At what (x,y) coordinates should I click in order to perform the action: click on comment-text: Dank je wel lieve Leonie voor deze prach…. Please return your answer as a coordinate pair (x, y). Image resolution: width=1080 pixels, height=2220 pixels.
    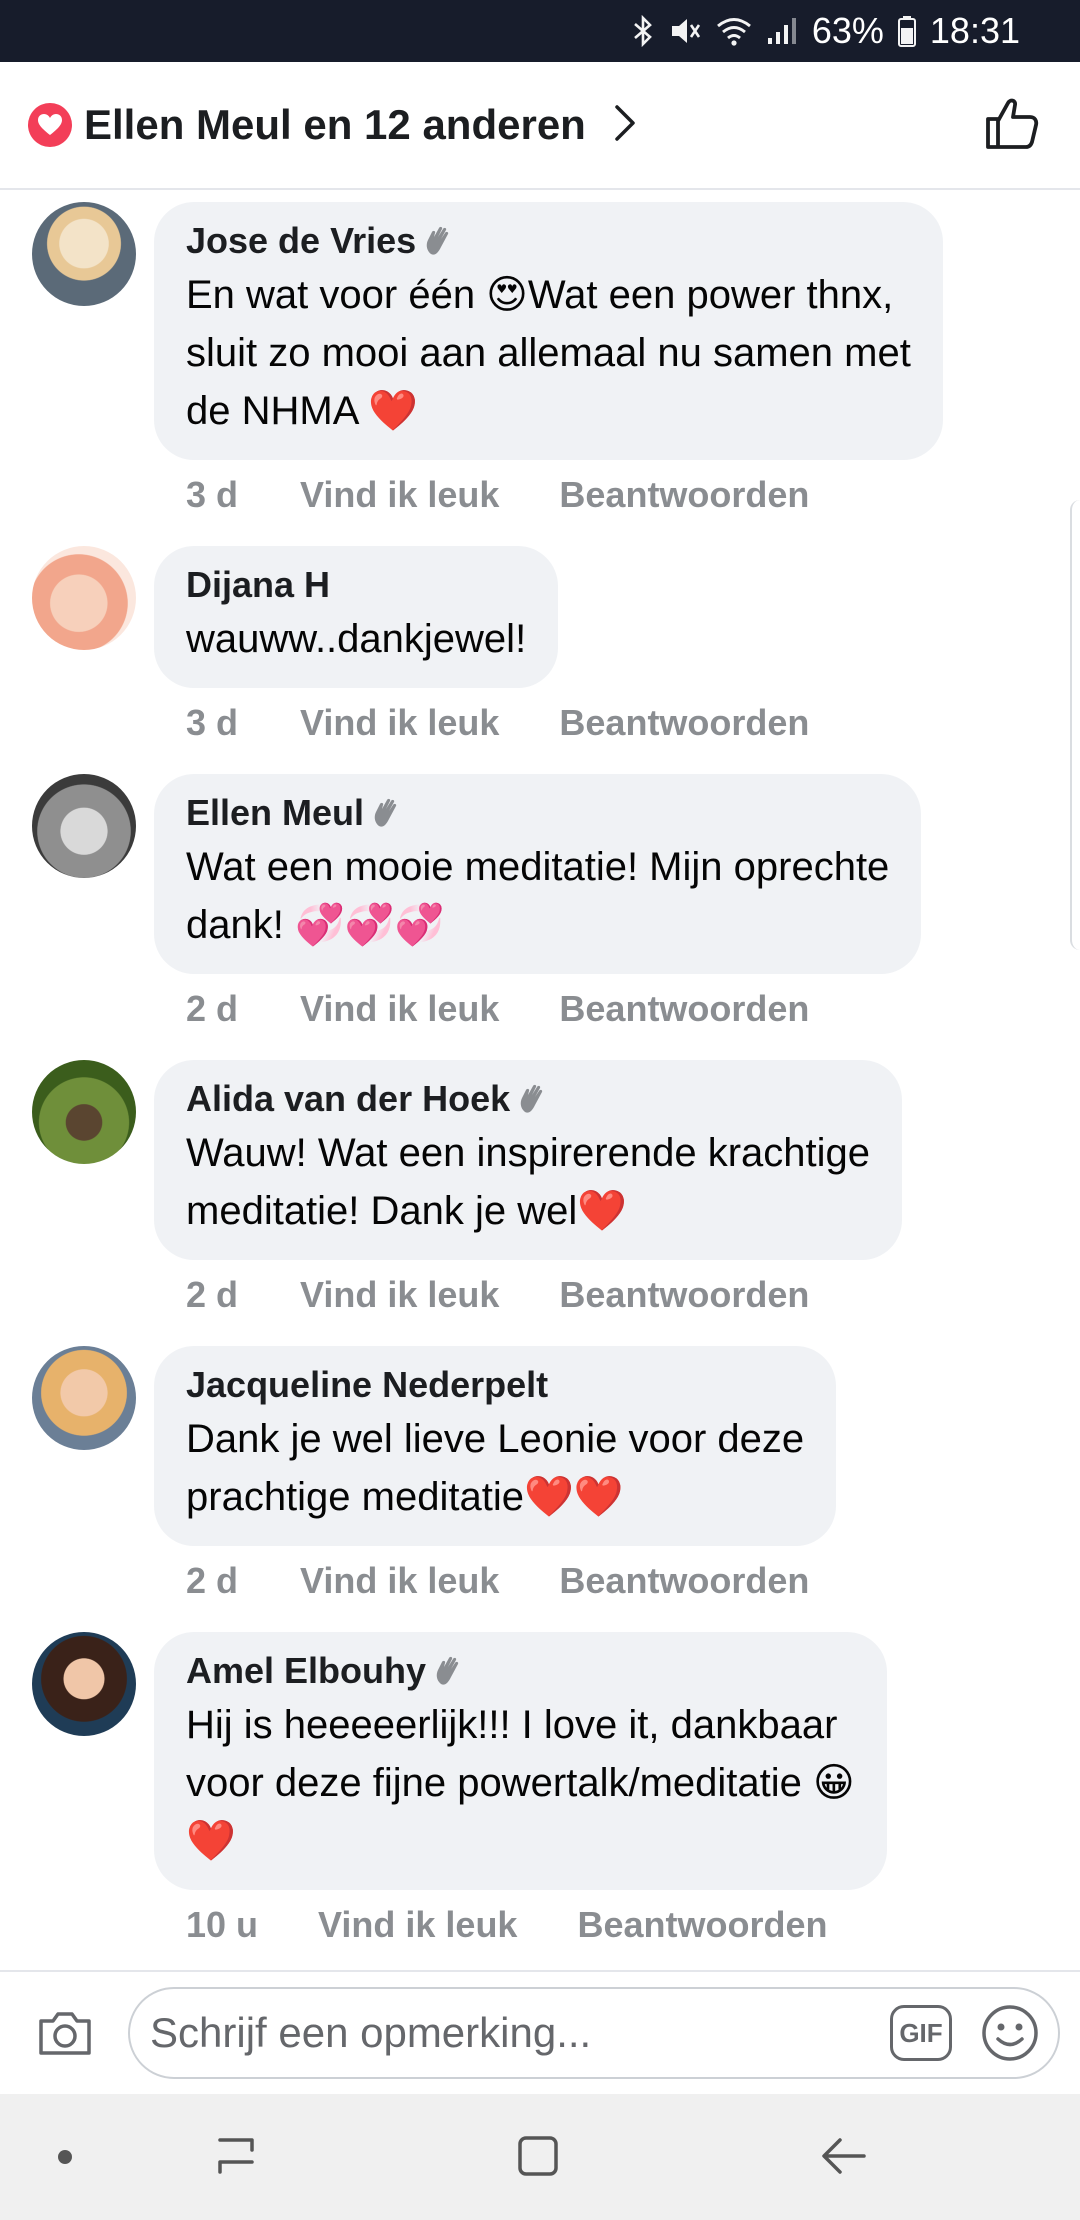
    Looking at the image, I should click on (495, 1468).